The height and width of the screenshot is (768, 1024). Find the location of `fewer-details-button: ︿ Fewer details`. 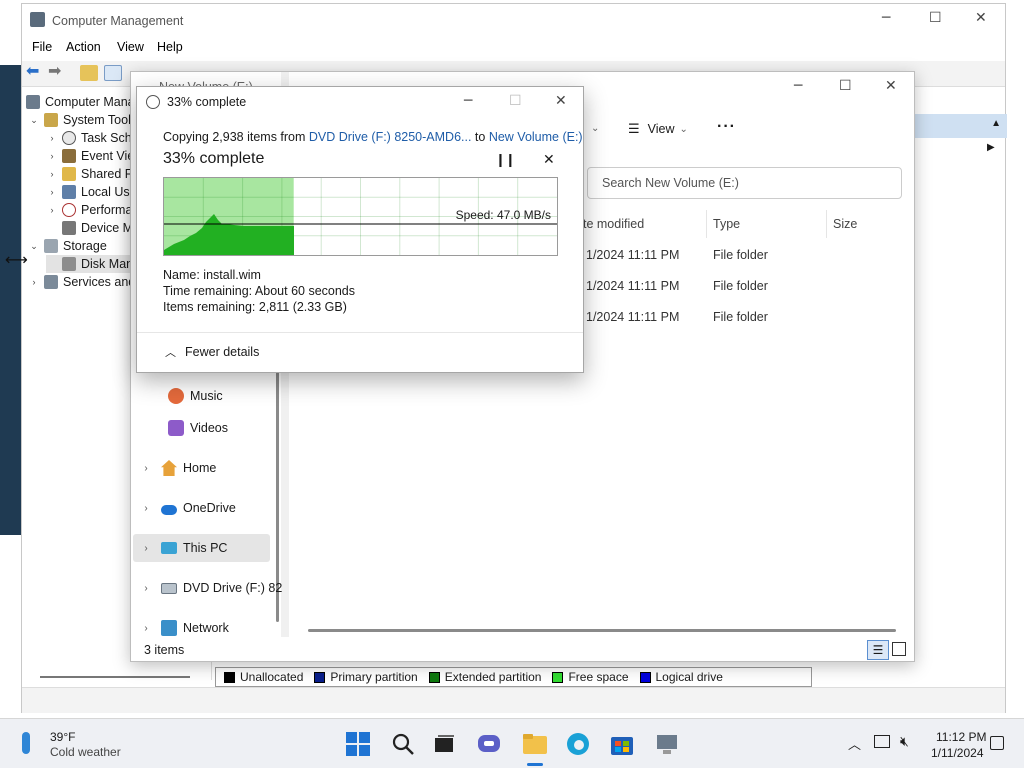

fewer-details-button: ︿ Fewer details is located at coordinates (212, 352).